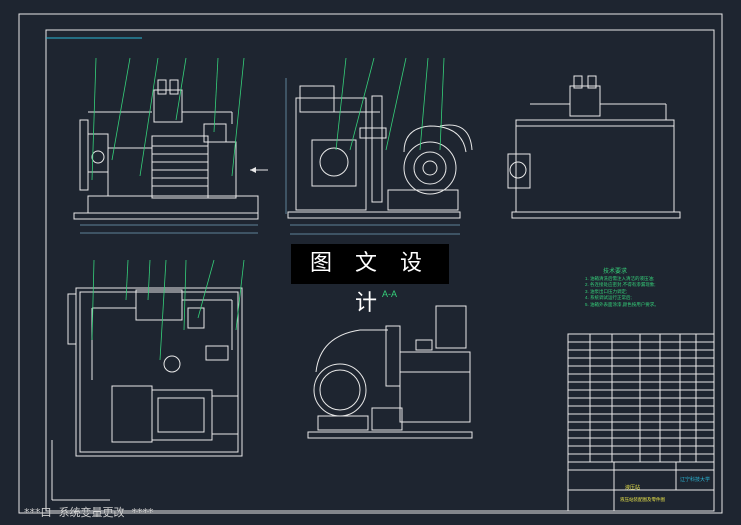  What do you see at coordinates (166, 156) in the screenshot?
I see `front-view` at bounding box center [166, 156].